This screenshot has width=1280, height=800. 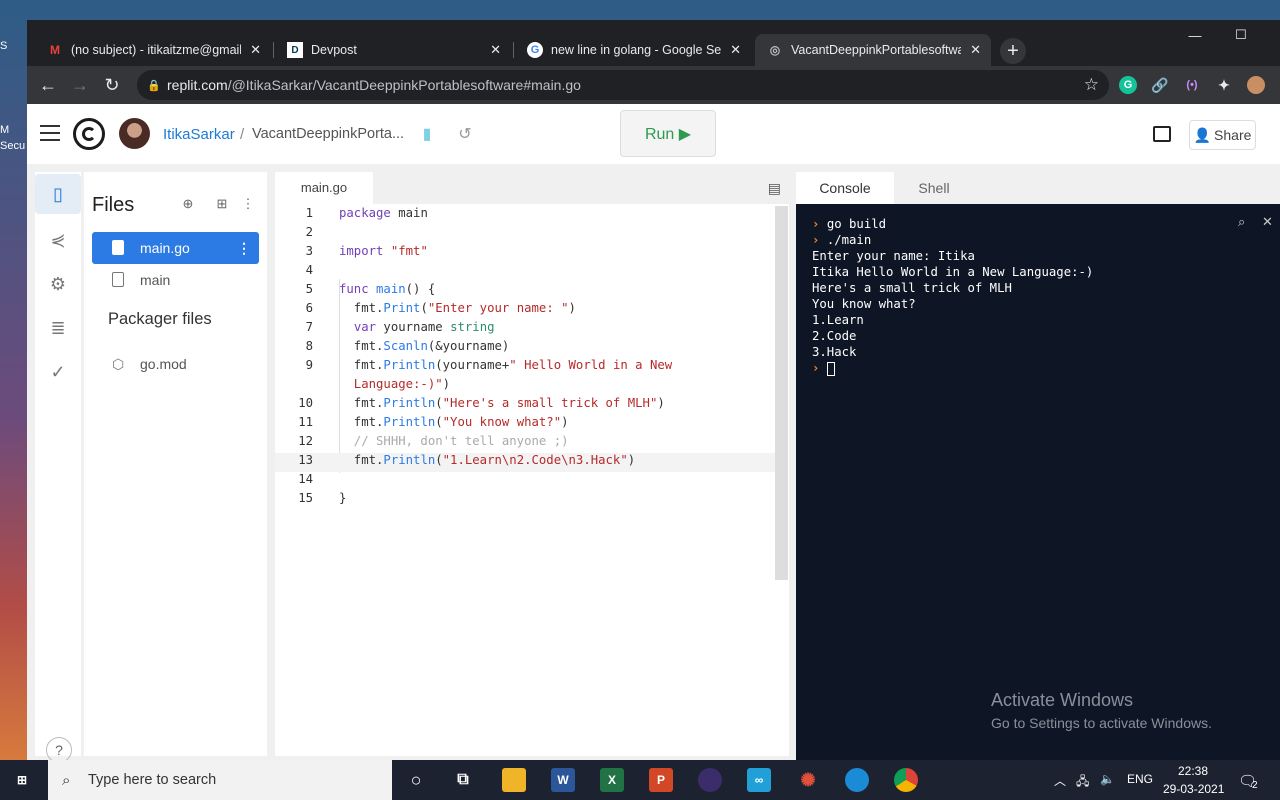 What do you see at coordinates (366, 213) in the screenshot?
I see `code-line: 1 package main` at bounding box center [366, 213].